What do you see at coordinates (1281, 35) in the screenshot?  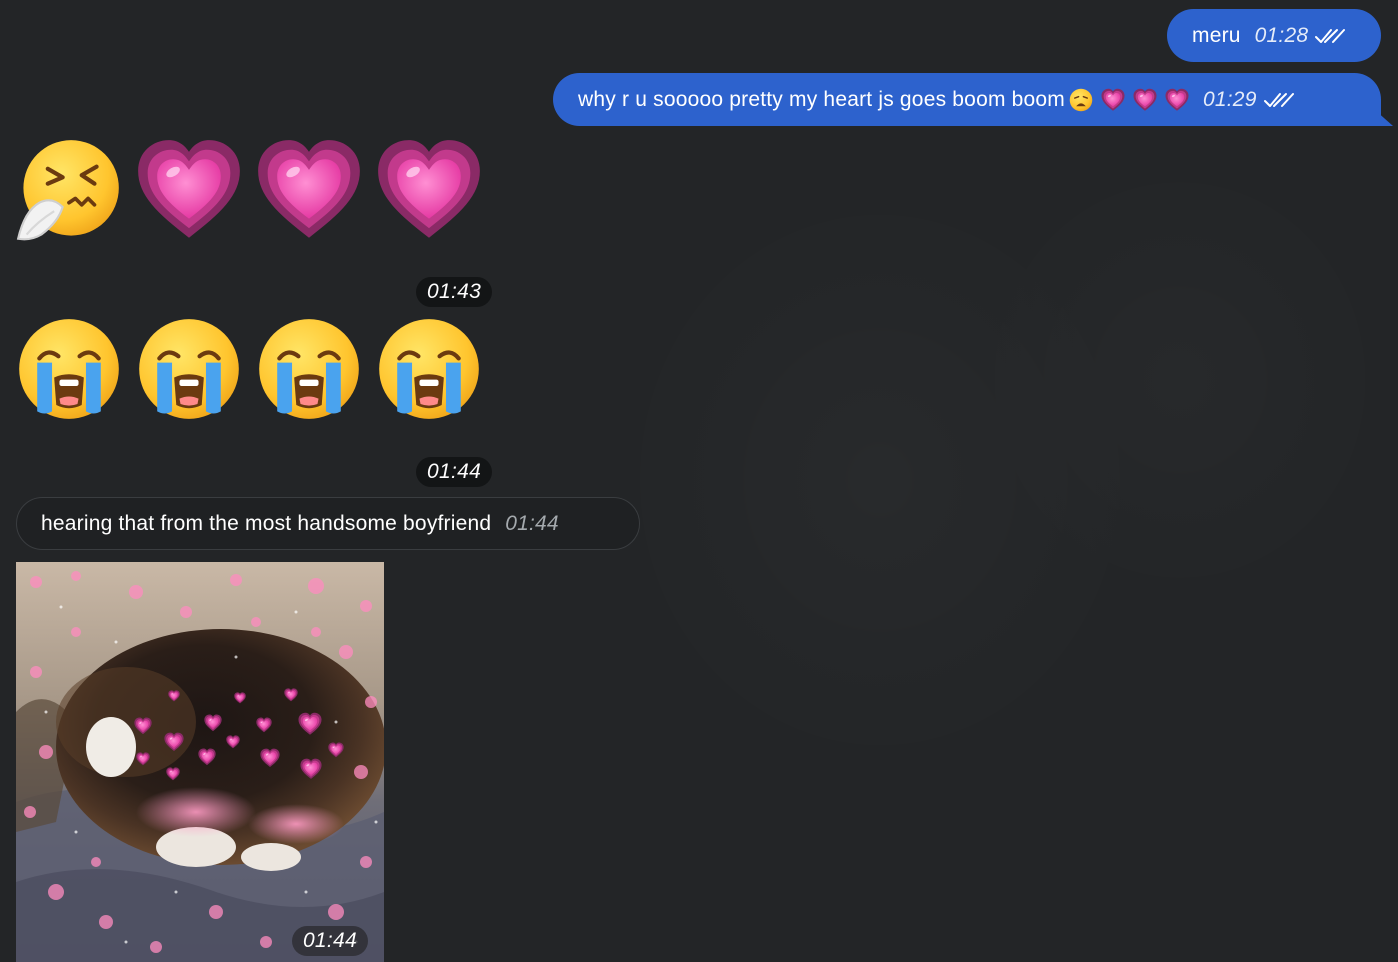 I see `message-time: 01:28` at bounding box center [1281, 35].